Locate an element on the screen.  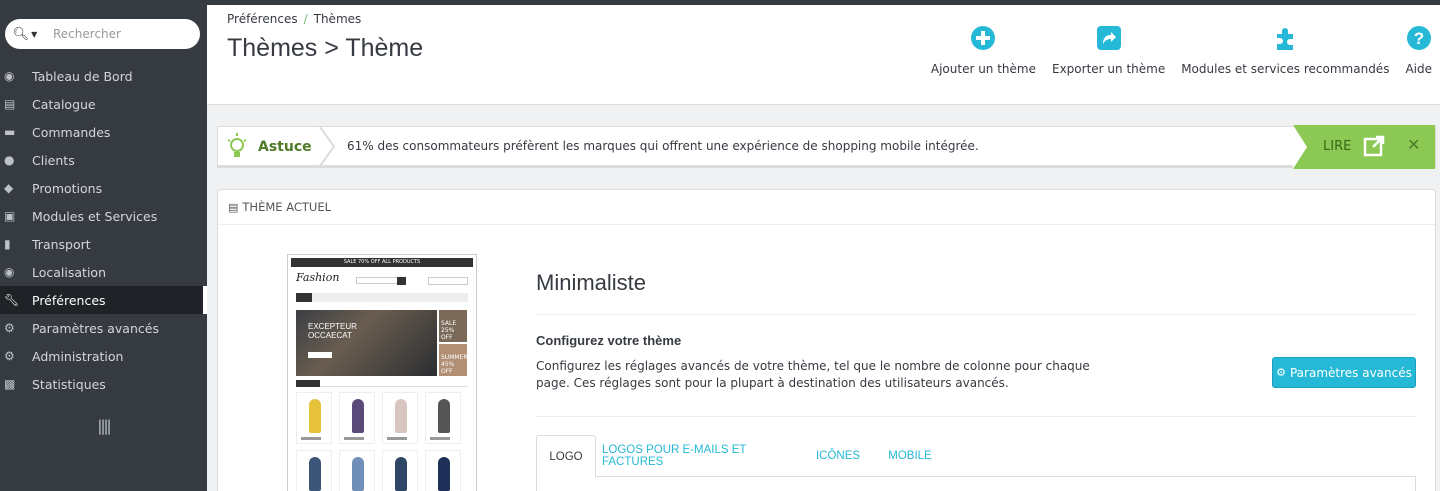
sidebar-item-label: Localisation is located at coordinates (69, 272).